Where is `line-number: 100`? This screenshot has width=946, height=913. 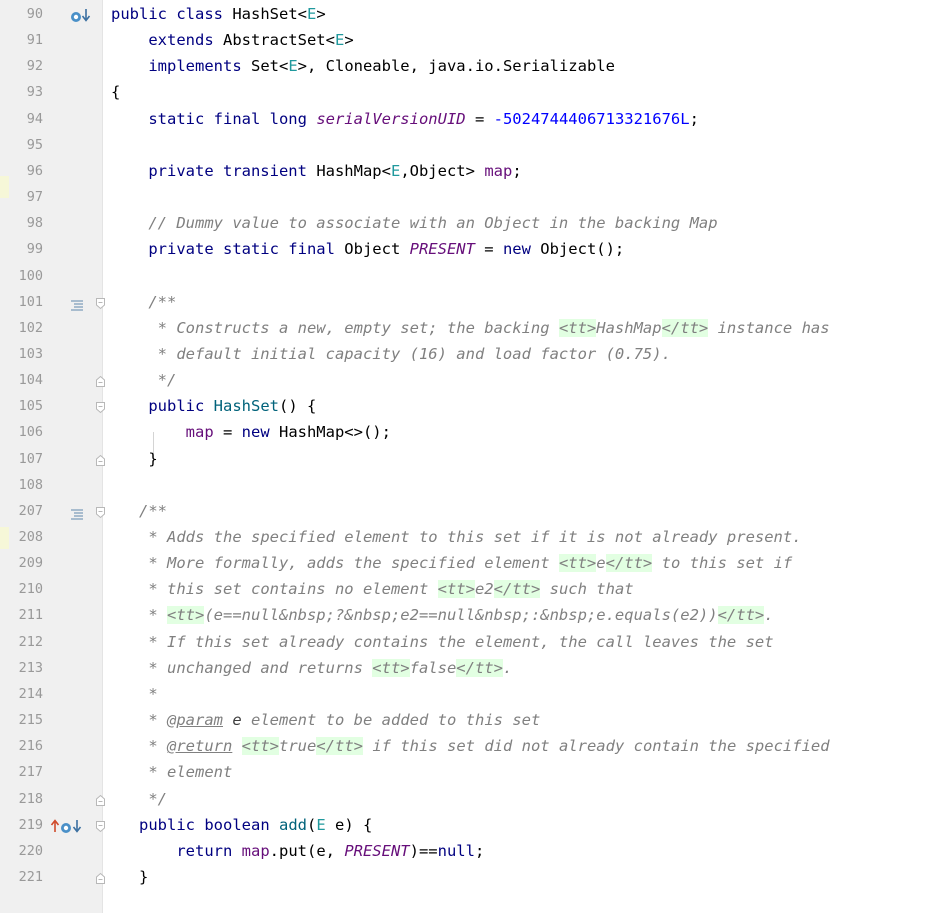 line-number: 100 is located at coordinates (21, 276).